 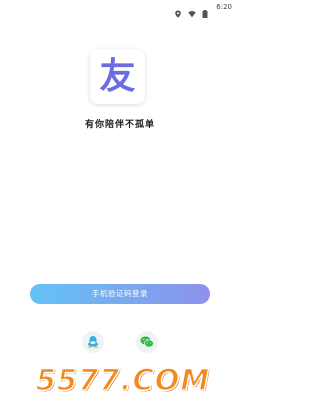 I want to click on site-watermark: 5577.COM, so click(x=123, y=380).